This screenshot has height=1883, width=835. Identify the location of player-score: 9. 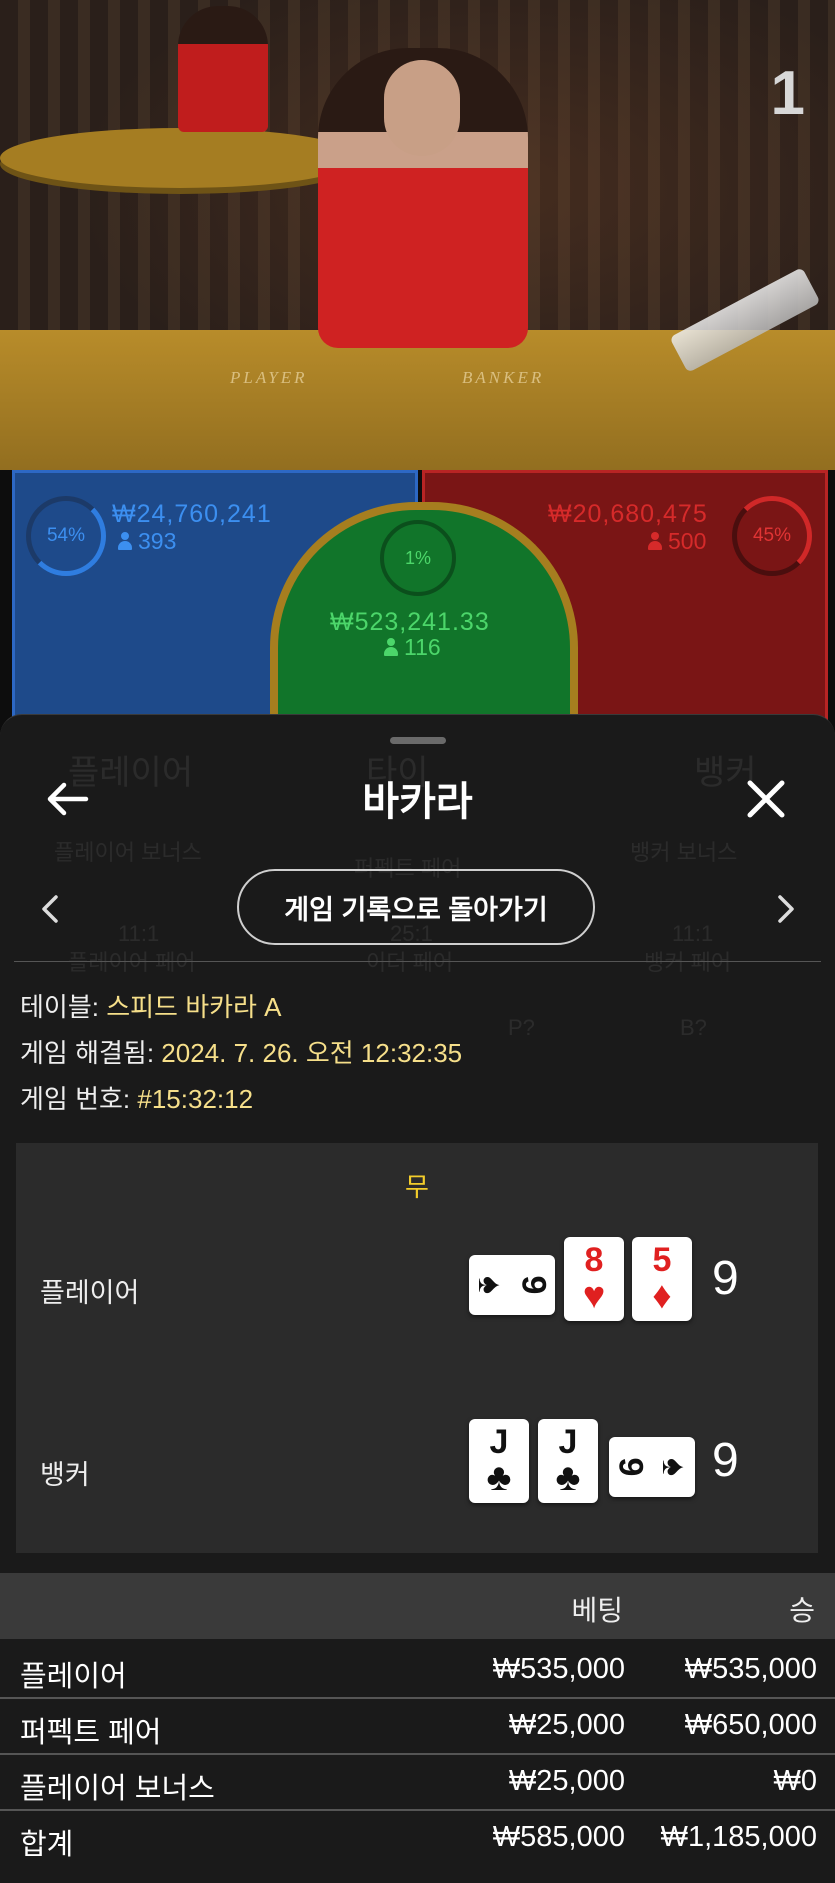
(725, 1278).